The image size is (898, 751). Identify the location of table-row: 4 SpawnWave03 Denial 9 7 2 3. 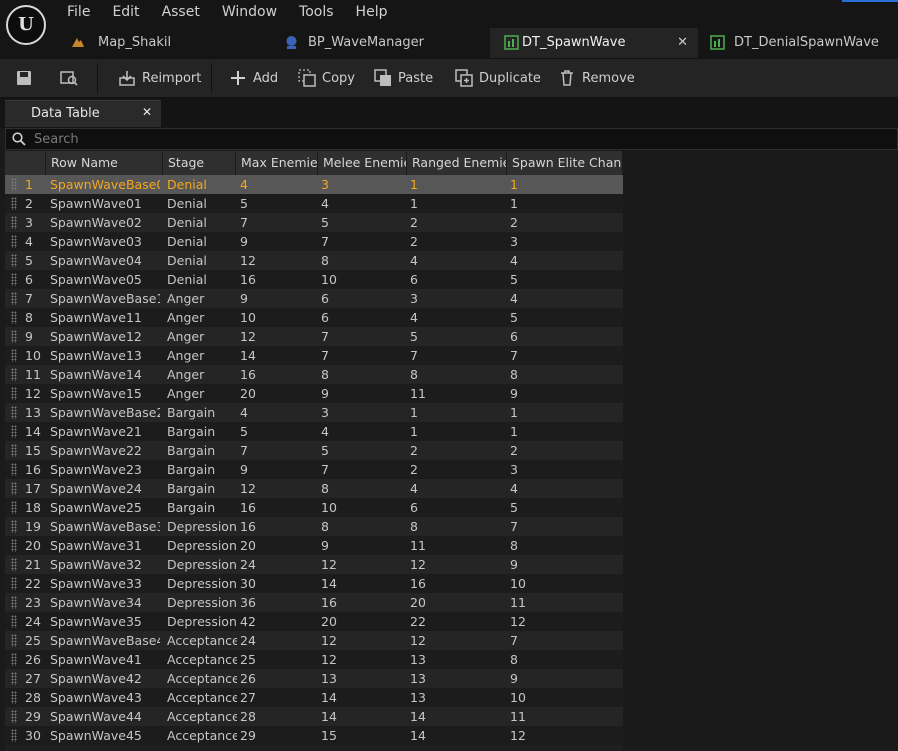
(314, 241).